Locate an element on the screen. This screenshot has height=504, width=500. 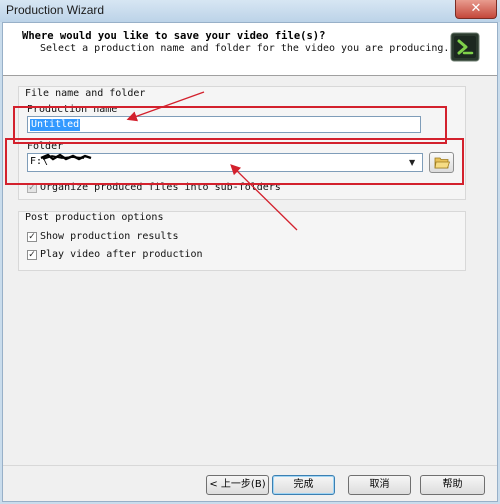
cancel-button: 取消 is located at coordinates (379, 485).